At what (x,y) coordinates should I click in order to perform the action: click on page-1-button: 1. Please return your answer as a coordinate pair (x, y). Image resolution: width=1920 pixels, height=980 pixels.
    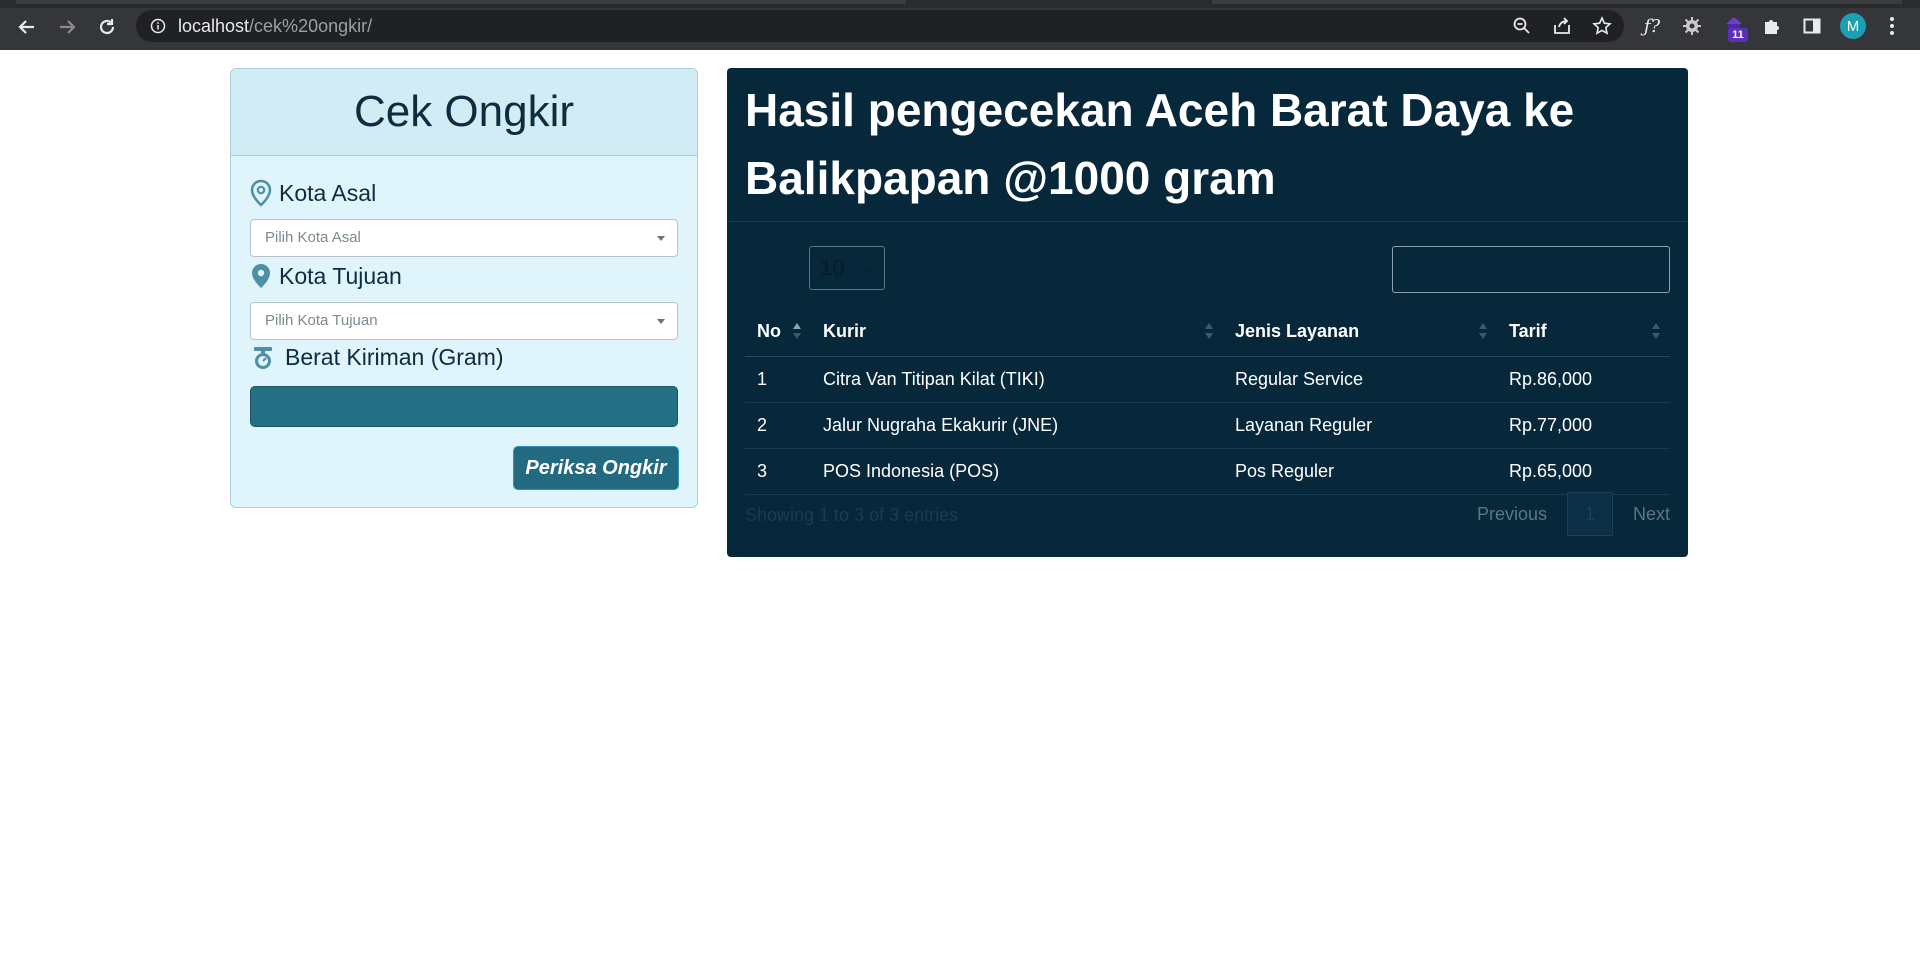
    Looking at the image, I should click on (1589, 514).